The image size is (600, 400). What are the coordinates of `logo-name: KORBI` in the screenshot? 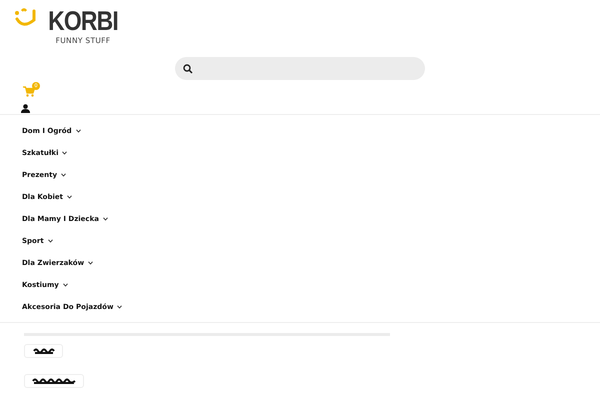 It's located at (83, 21).